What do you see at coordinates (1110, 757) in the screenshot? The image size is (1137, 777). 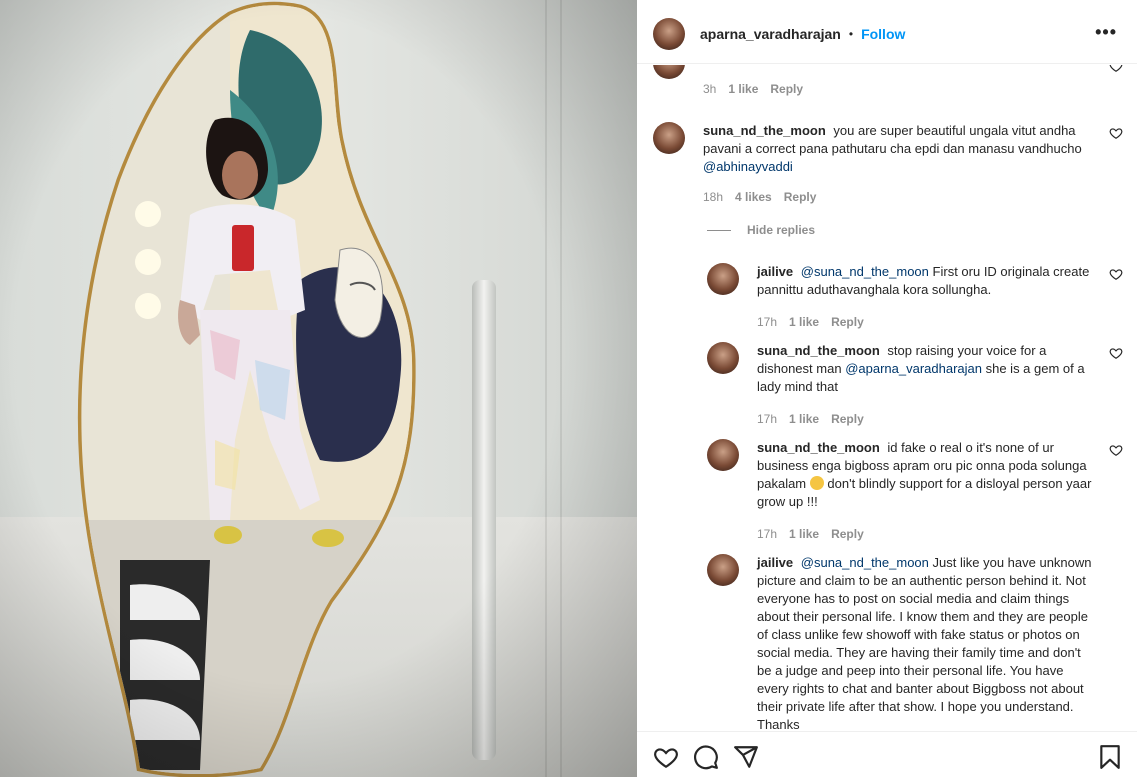 I see `bookmark-icon` at bounding box center [1110, 757].